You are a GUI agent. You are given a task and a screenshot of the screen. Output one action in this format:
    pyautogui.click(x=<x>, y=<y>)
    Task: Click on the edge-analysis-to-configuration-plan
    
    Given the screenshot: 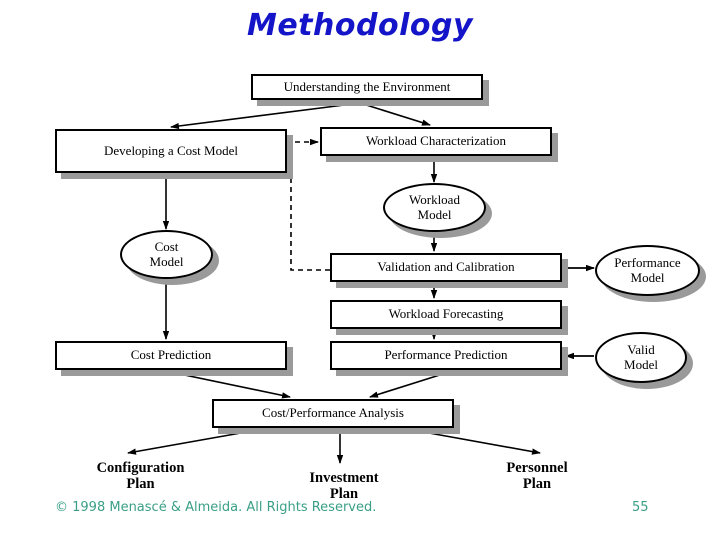 What is the action you would take?
    pyautogui.click(x=190, y=442)
    